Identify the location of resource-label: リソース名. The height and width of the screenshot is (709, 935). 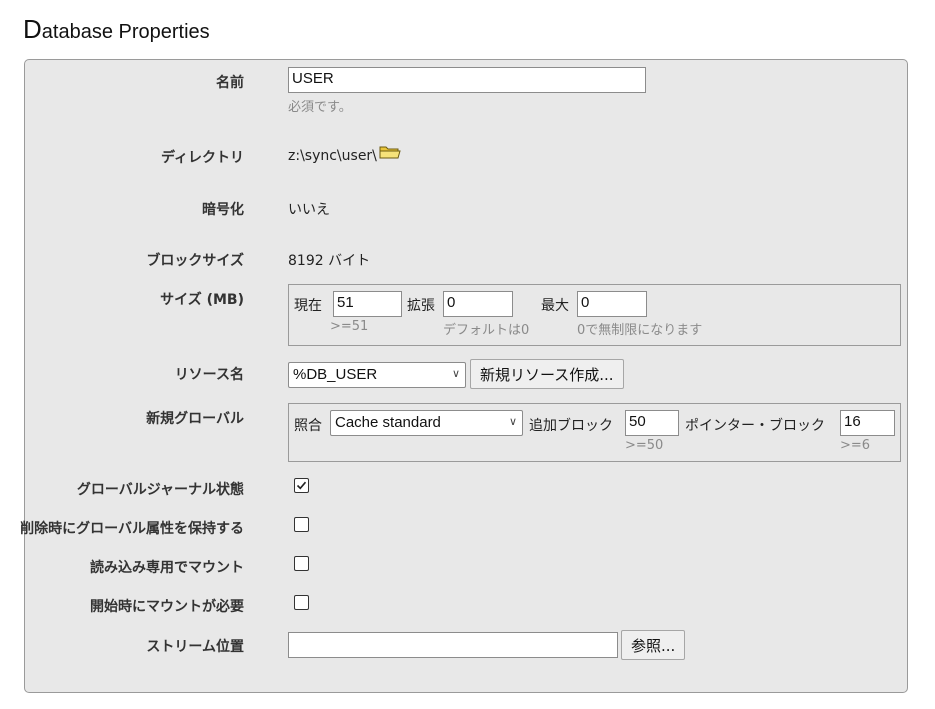
(209, 375).